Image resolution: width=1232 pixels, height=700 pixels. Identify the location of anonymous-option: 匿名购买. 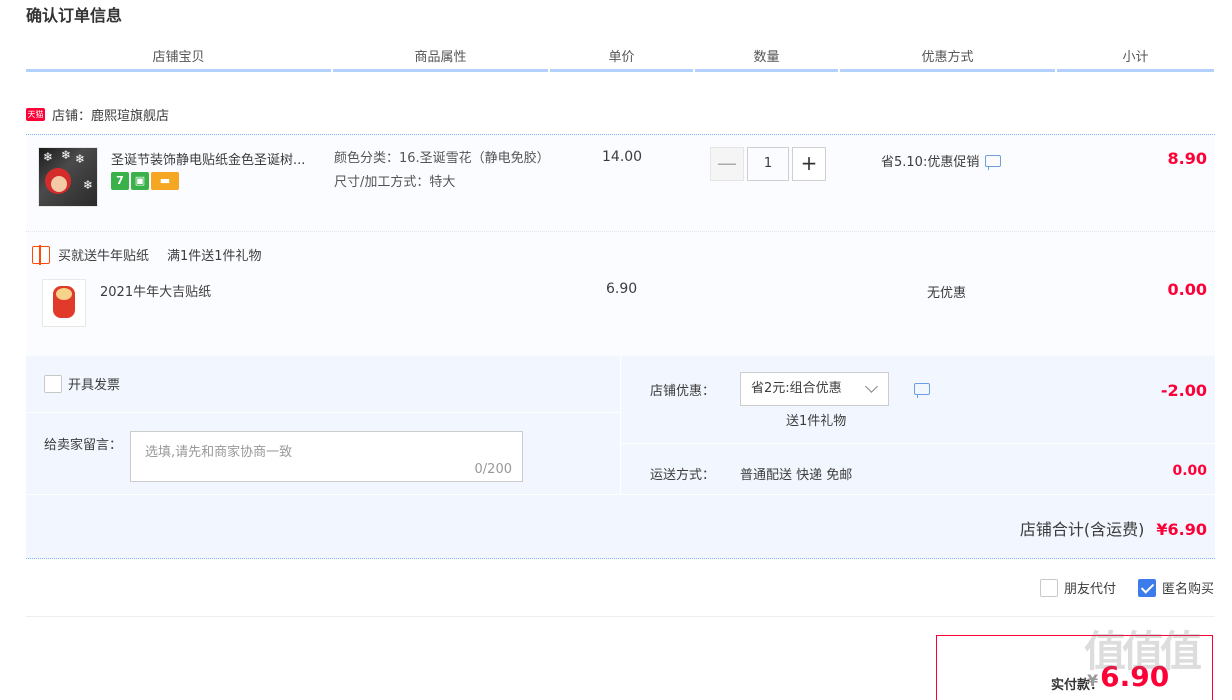
(1175, 587).